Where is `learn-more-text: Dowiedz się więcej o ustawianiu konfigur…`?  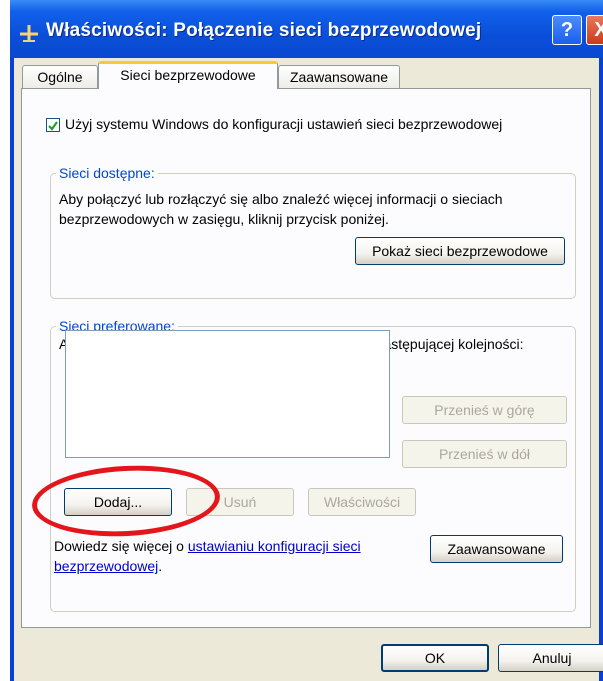 learn-more-text: Dowiedz się więcej o ustawianiu konfigur… is located at coordinates (224, 556).